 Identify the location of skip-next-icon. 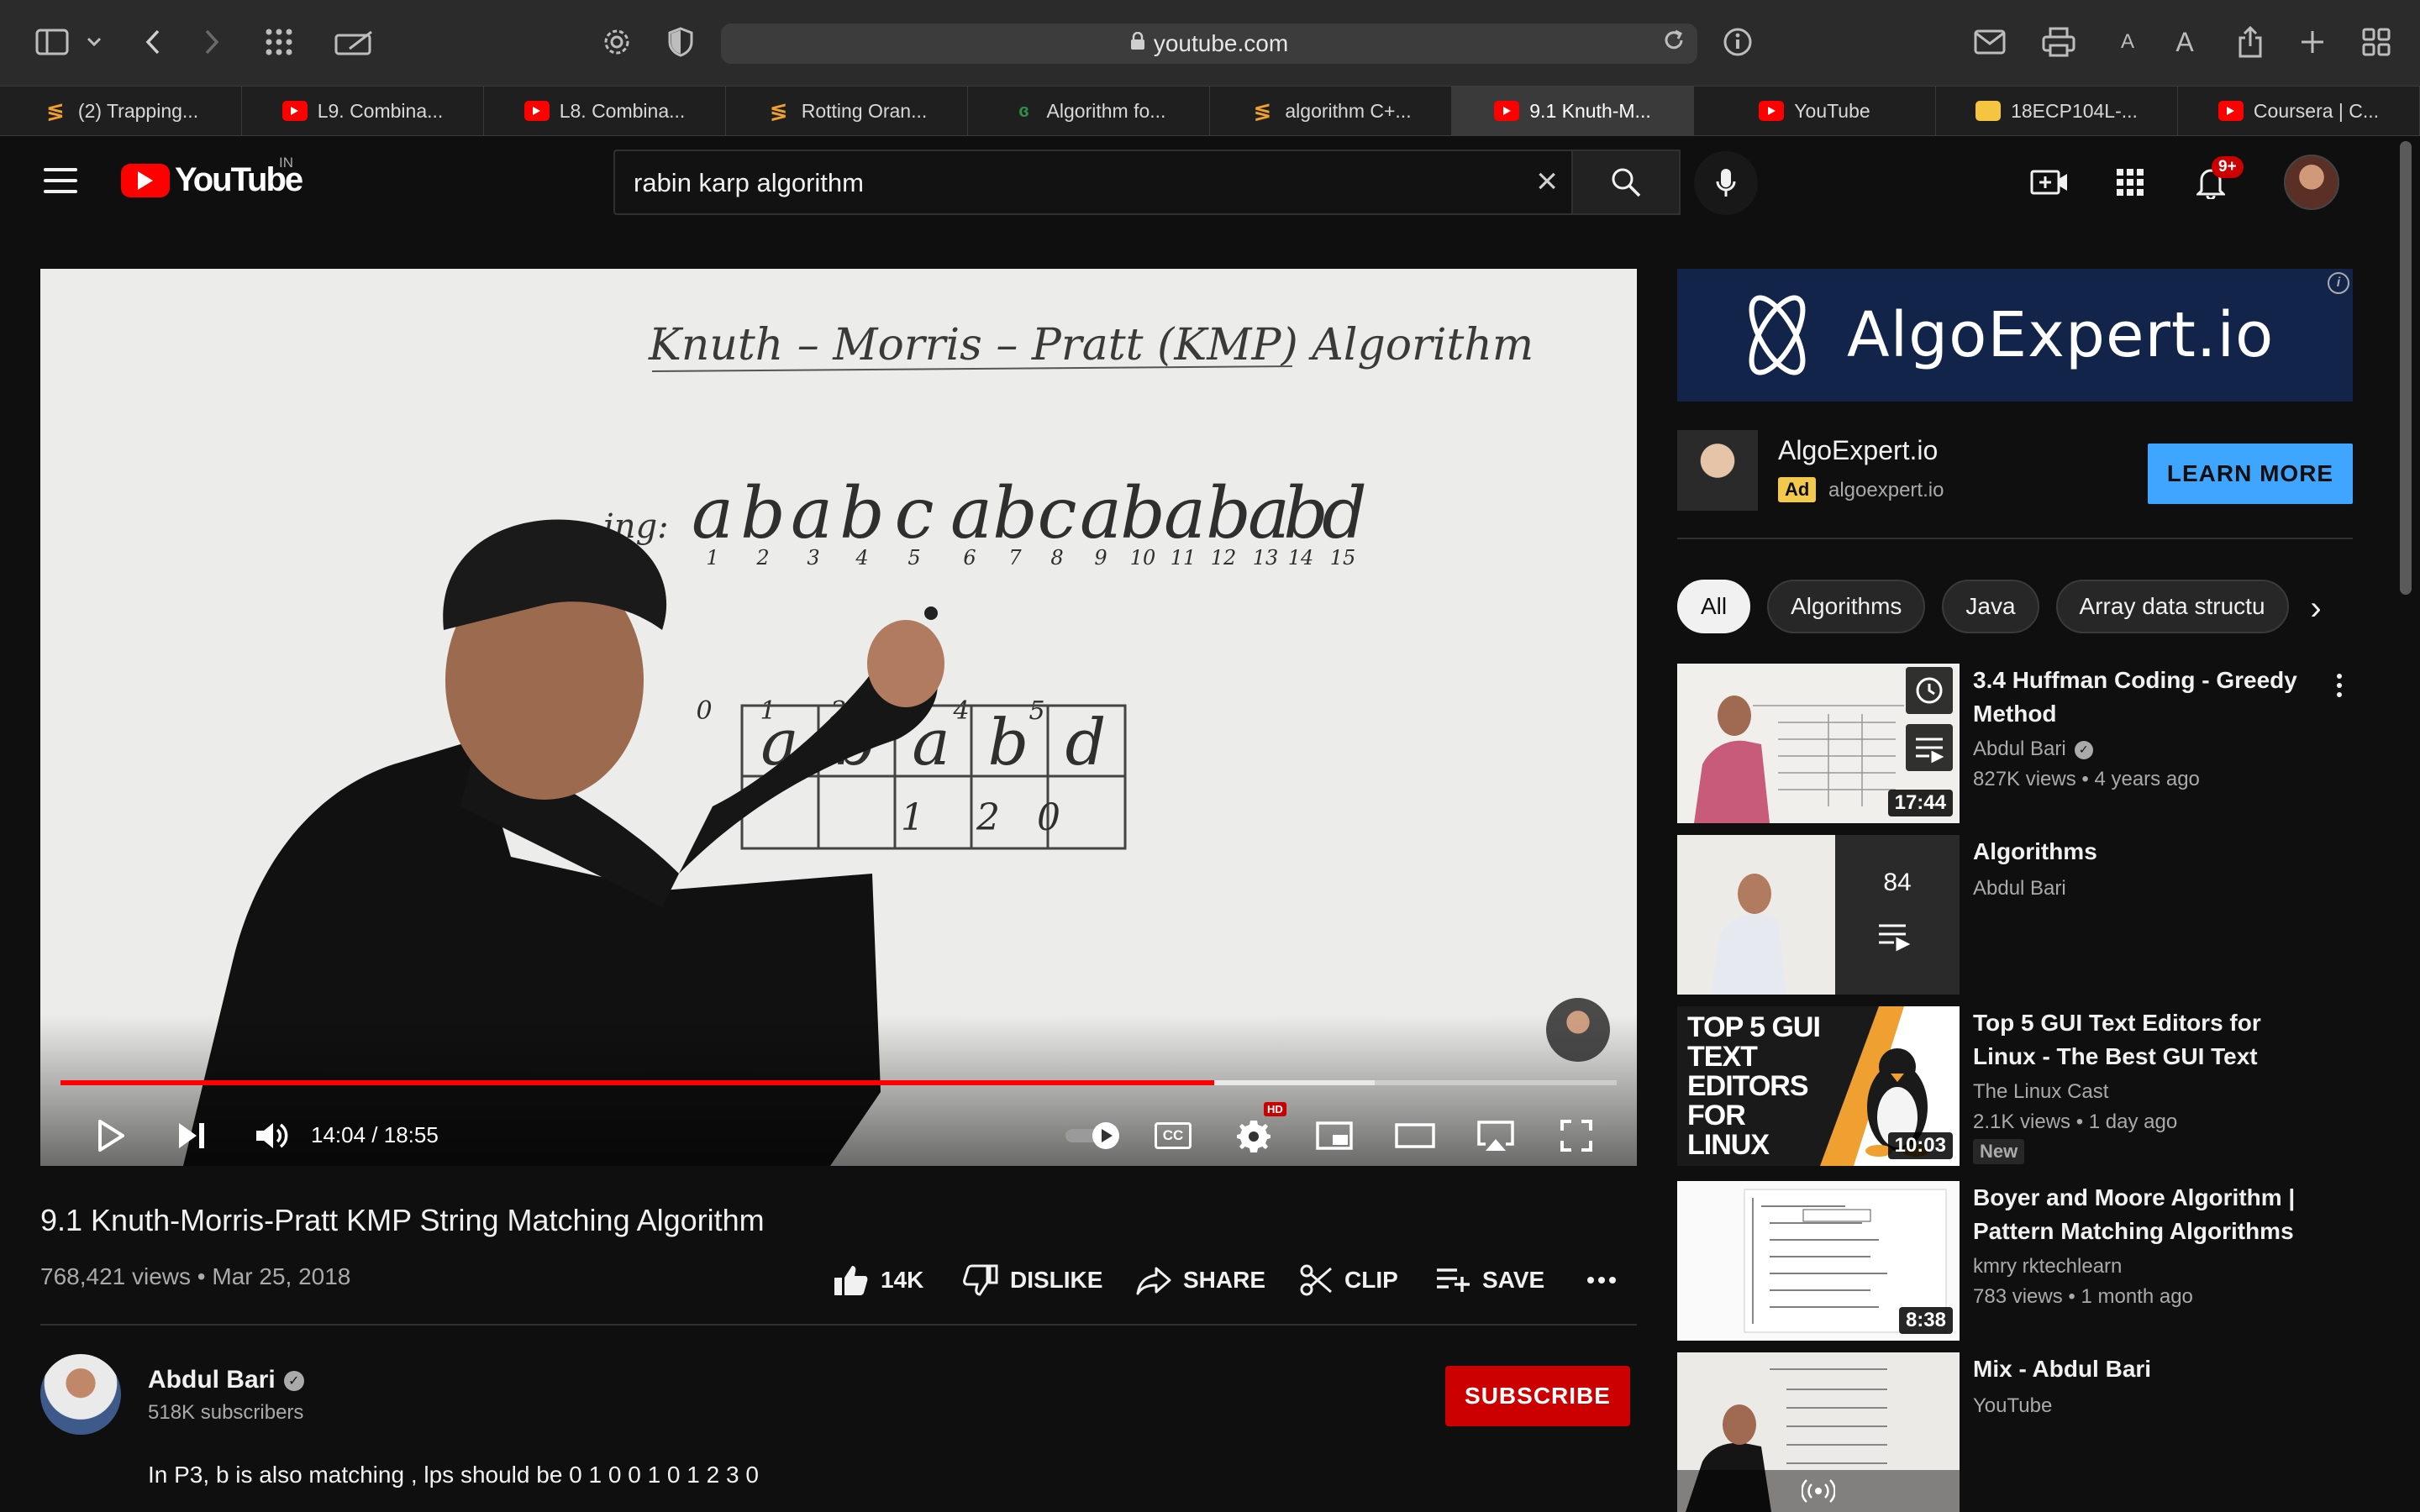
(191, 1135).